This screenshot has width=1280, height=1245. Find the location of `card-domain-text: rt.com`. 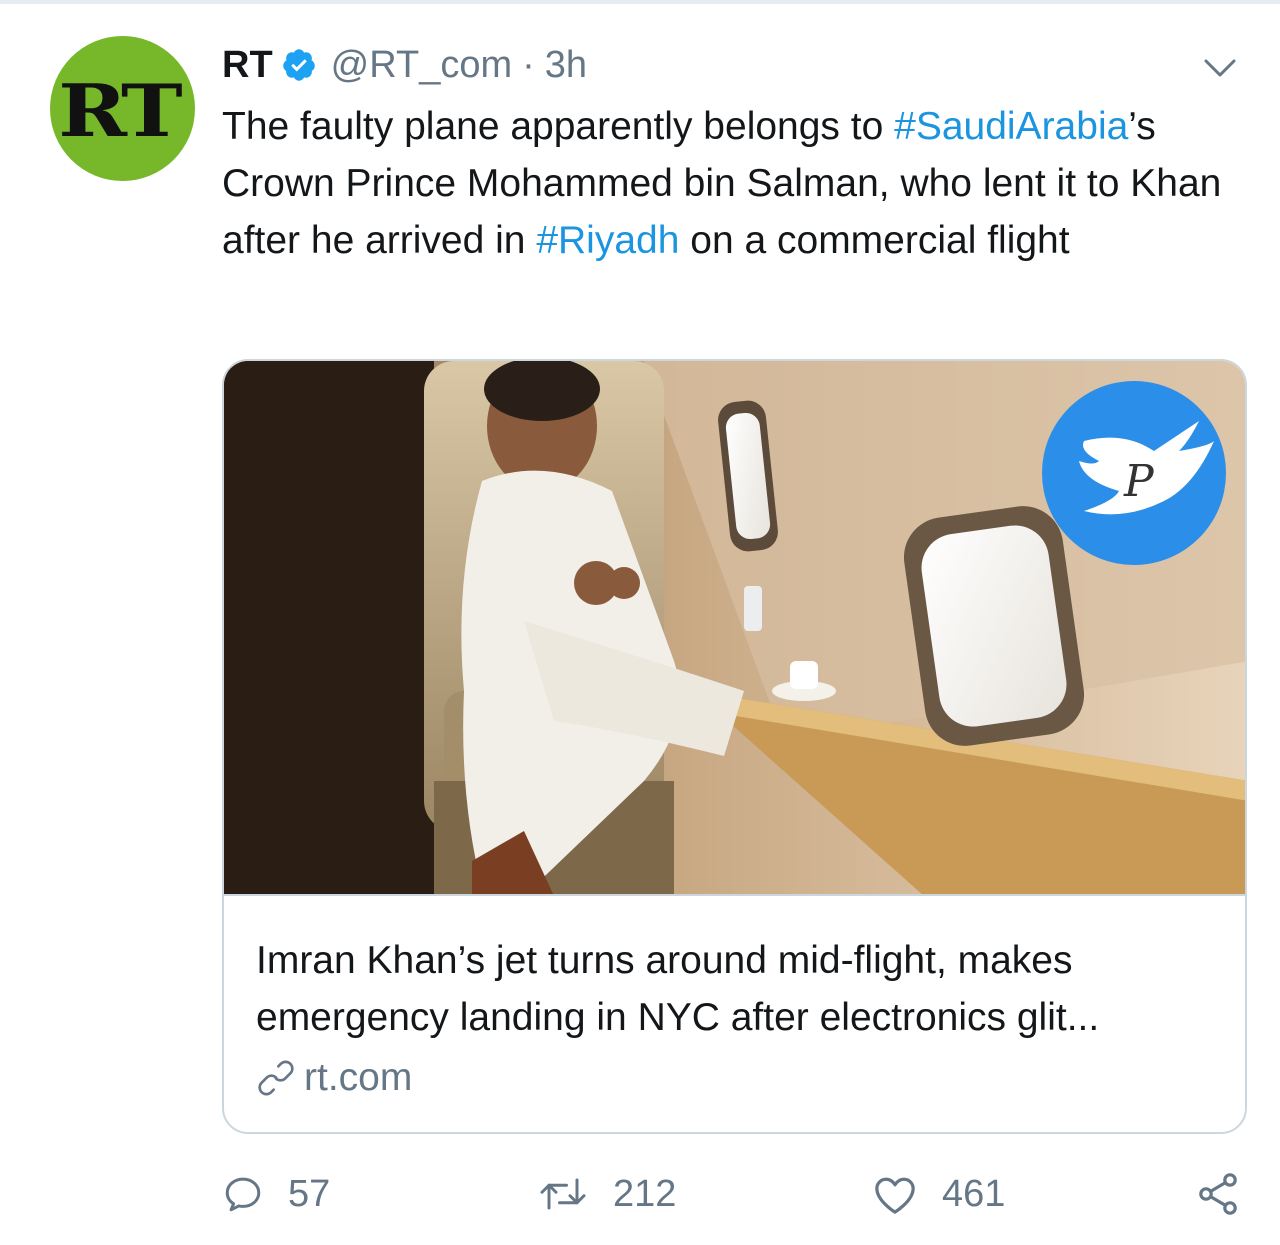

card-domain-text: rt.com is located at coordinates (358, 1077).